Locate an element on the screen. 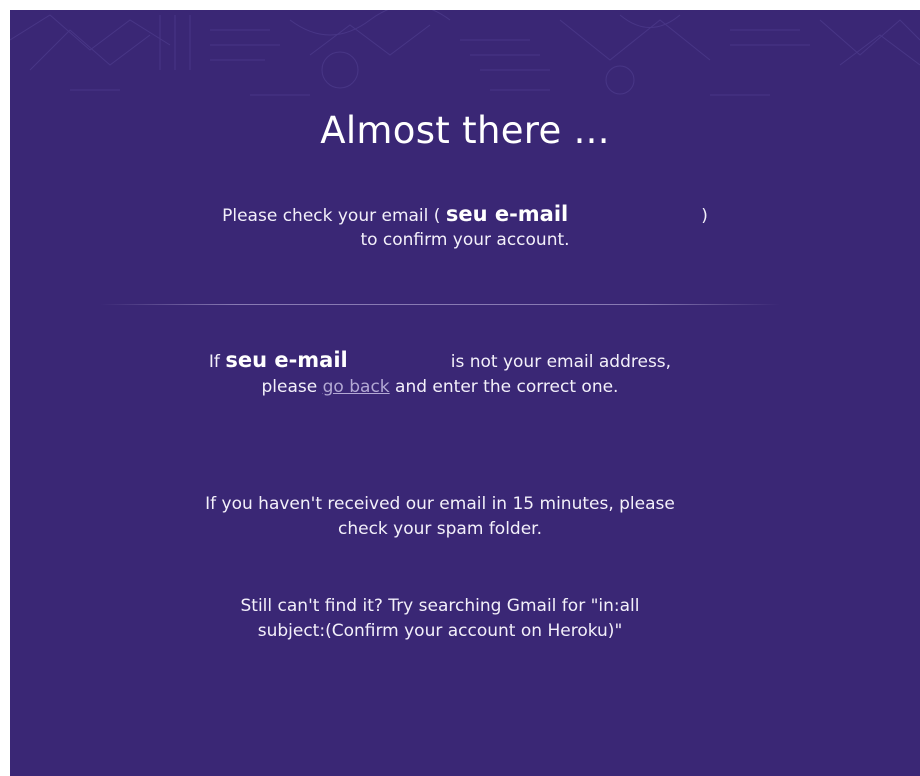  wrong-email-prefix: If is located at coordinates (214, 362).